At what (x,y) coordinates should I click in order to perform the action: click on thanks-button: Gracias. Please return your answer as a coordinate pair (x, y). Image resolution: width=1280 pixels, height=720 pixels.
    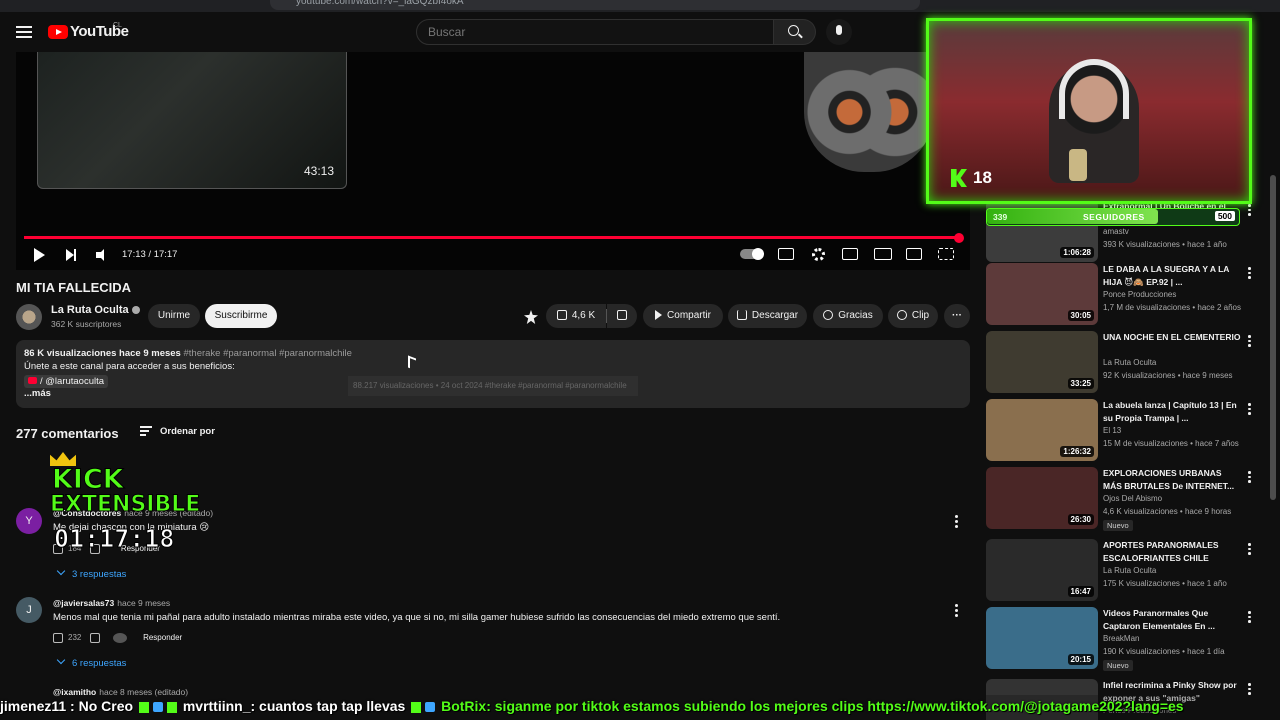
    Looking at the image, I should click on (848, 316).